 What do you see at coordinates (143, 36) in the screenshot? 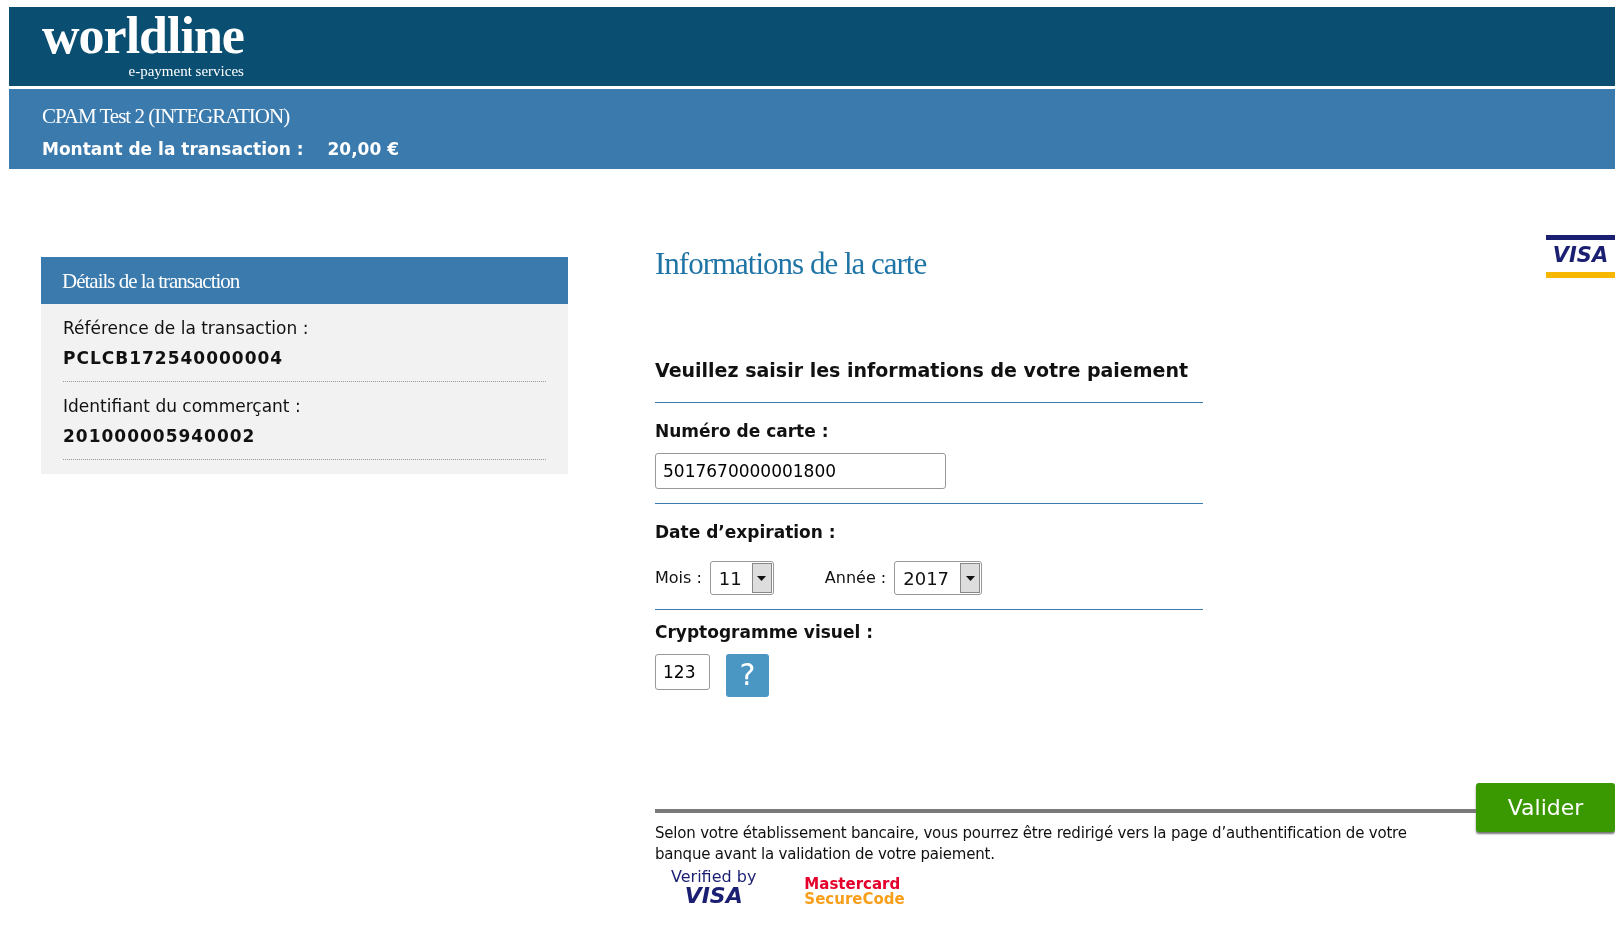
I see `brand-logo: worldline` at bounding box center [143, 36].